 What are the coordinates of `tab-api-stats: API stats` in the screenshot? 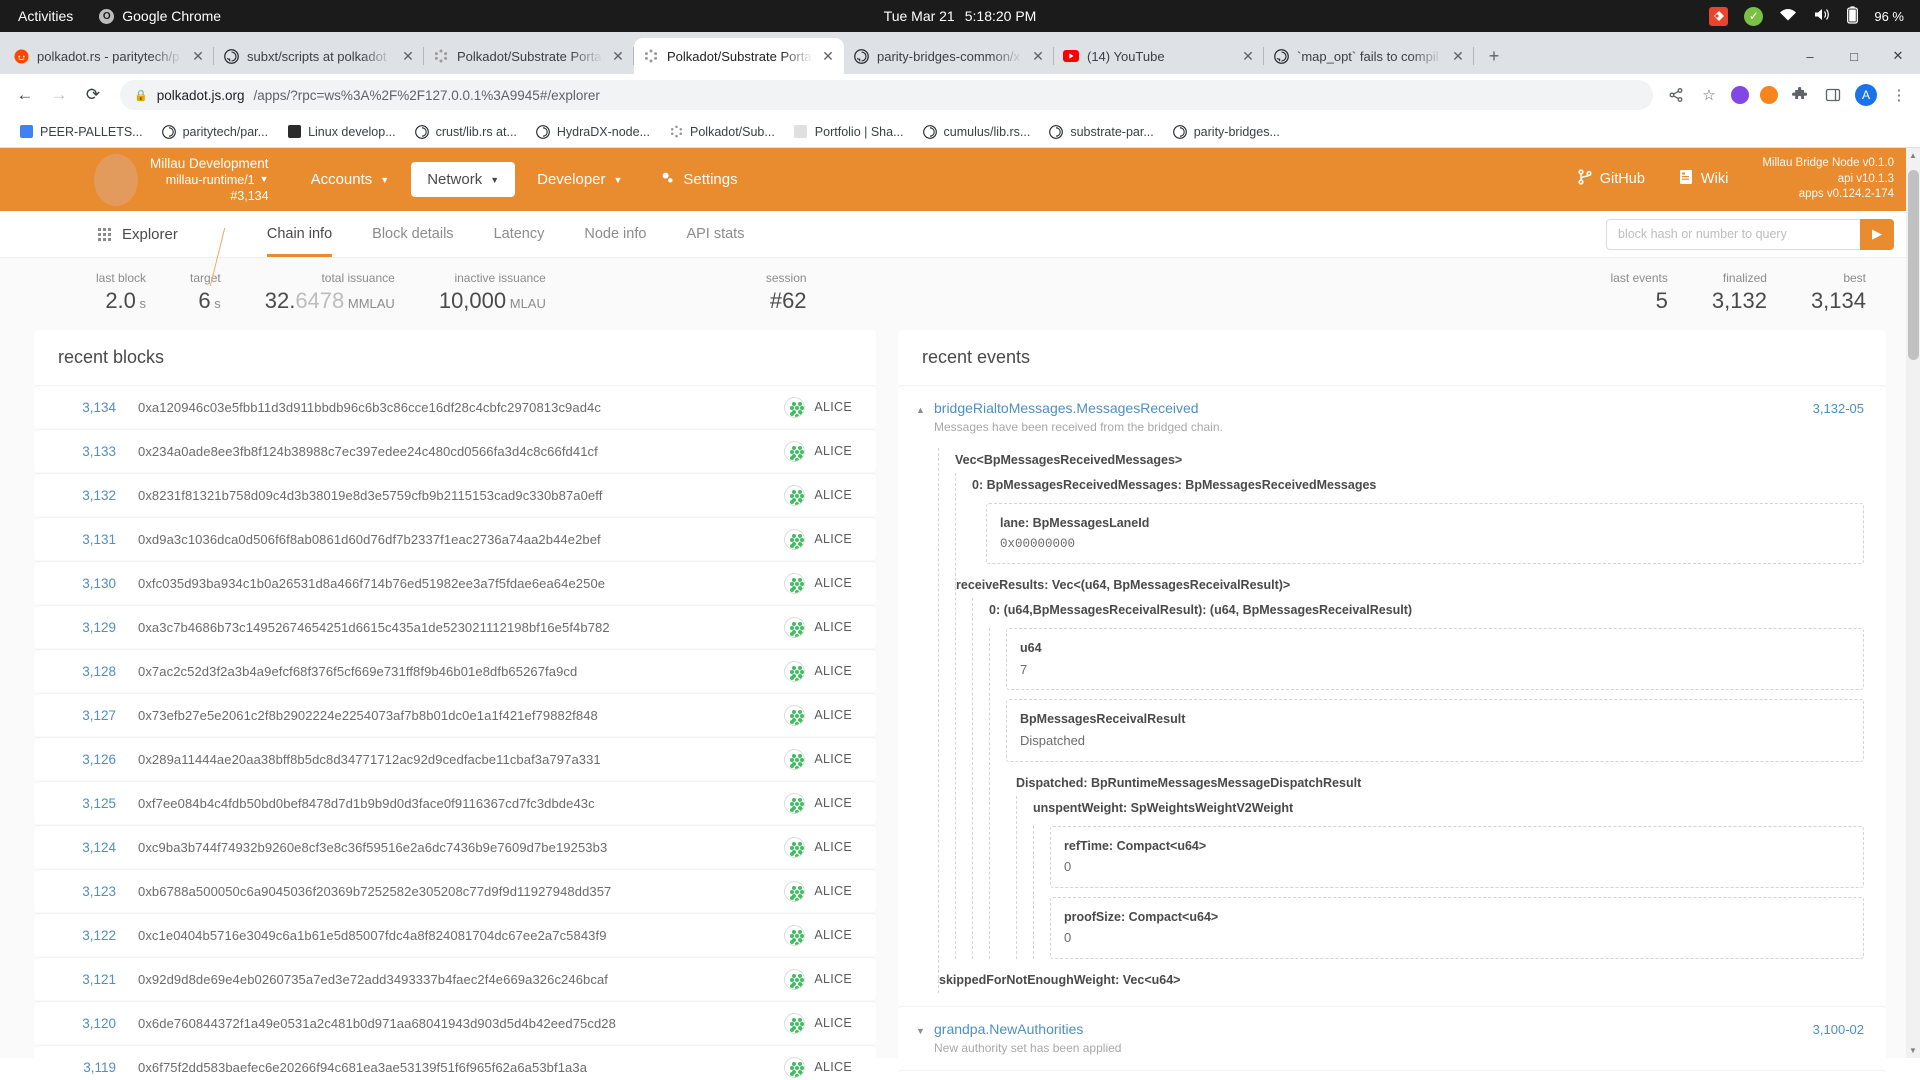 It's located at (715, 234).